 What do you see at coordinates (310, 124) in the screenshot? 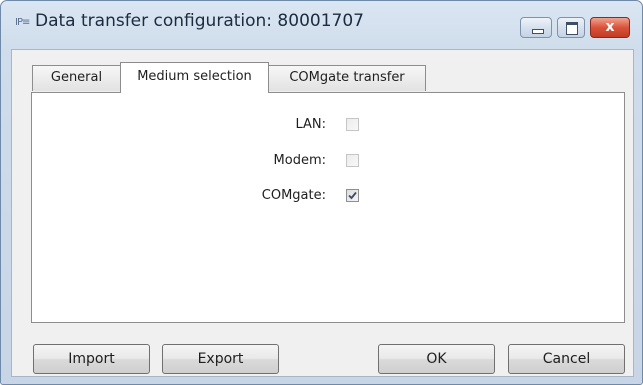
I see `lan-label: LAN:` at bounding box center [310, 124].